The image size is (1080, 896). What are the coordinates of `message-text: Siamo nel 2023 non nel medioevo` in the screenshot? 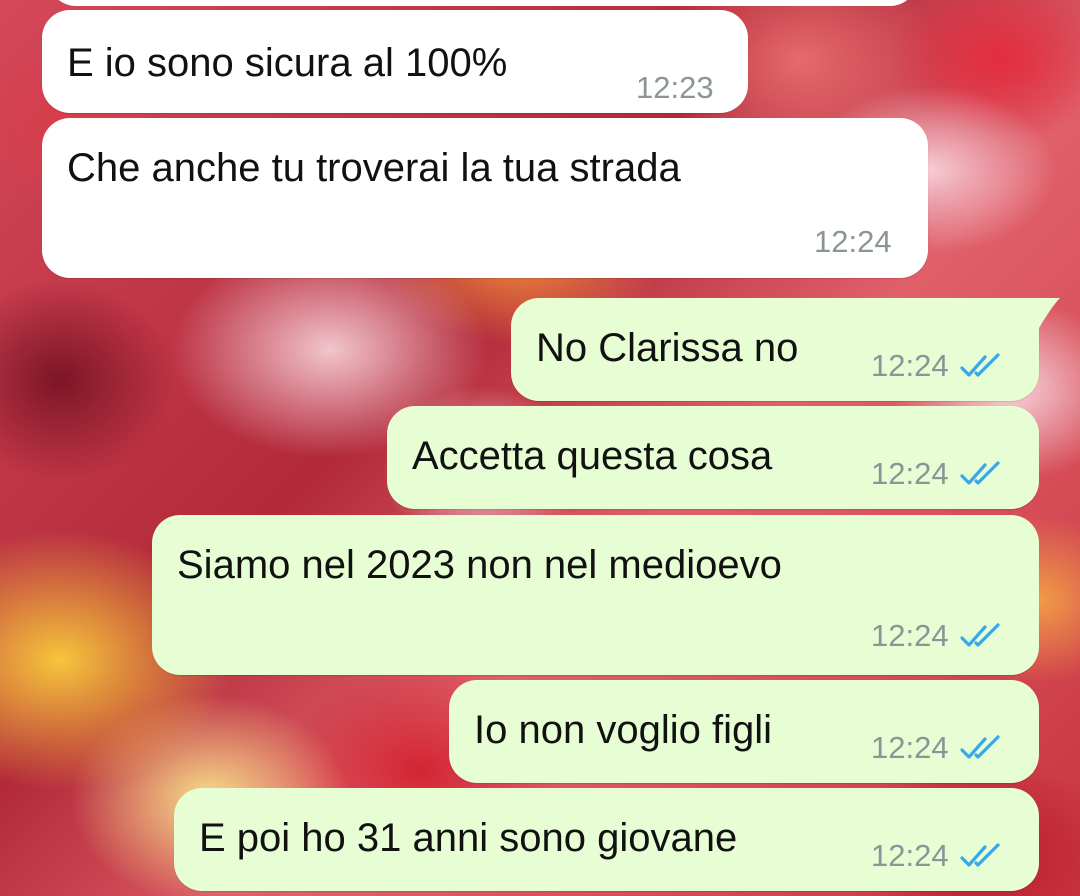 It's located at (479, 565).